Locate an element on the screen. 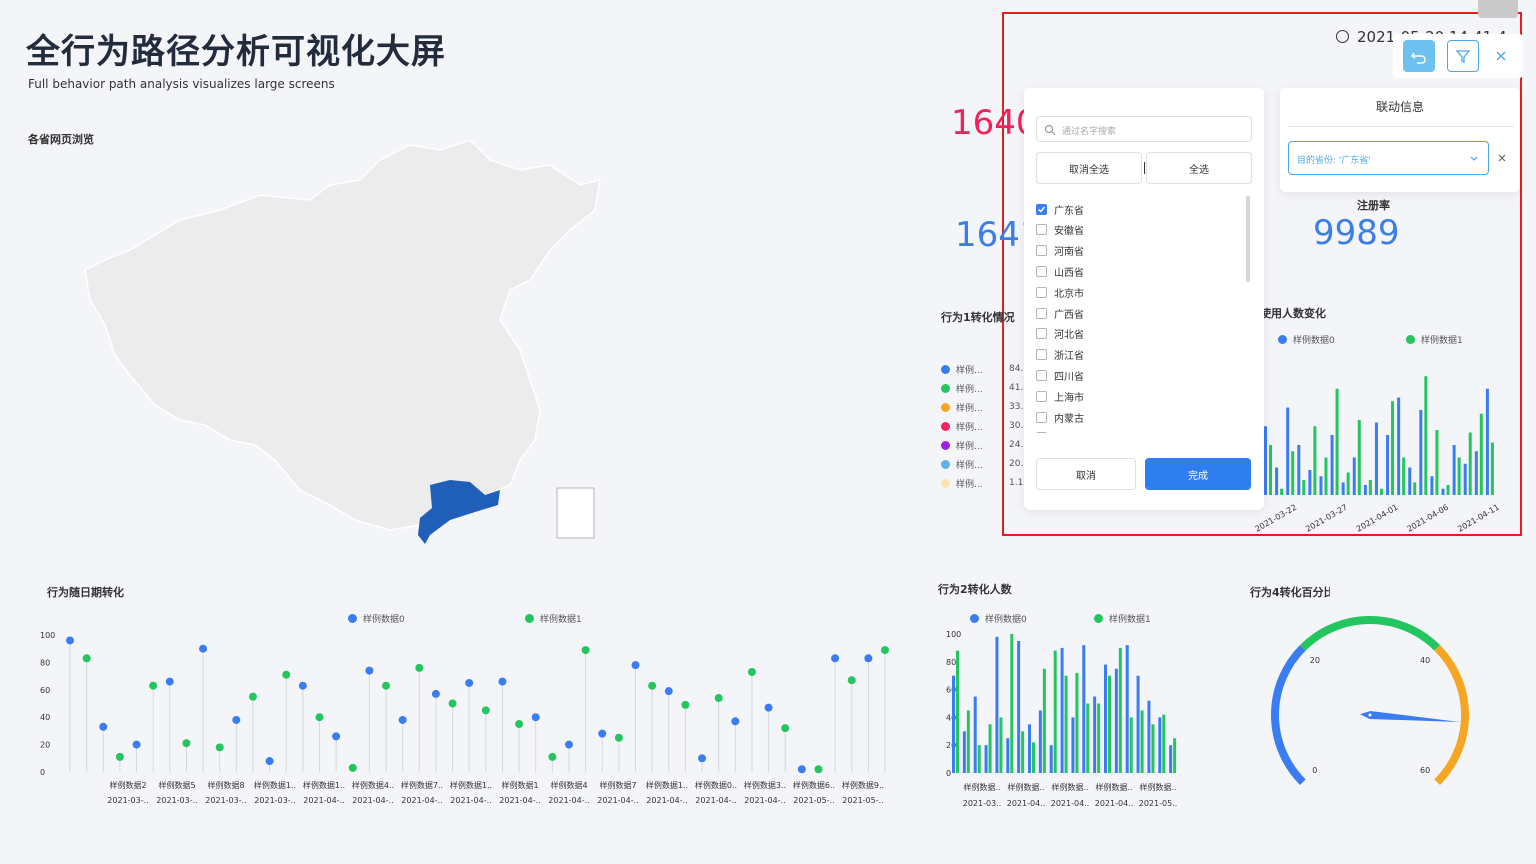 This screenshot has width=1536, height=864. filter-button is located at coordinates (1463, 56).